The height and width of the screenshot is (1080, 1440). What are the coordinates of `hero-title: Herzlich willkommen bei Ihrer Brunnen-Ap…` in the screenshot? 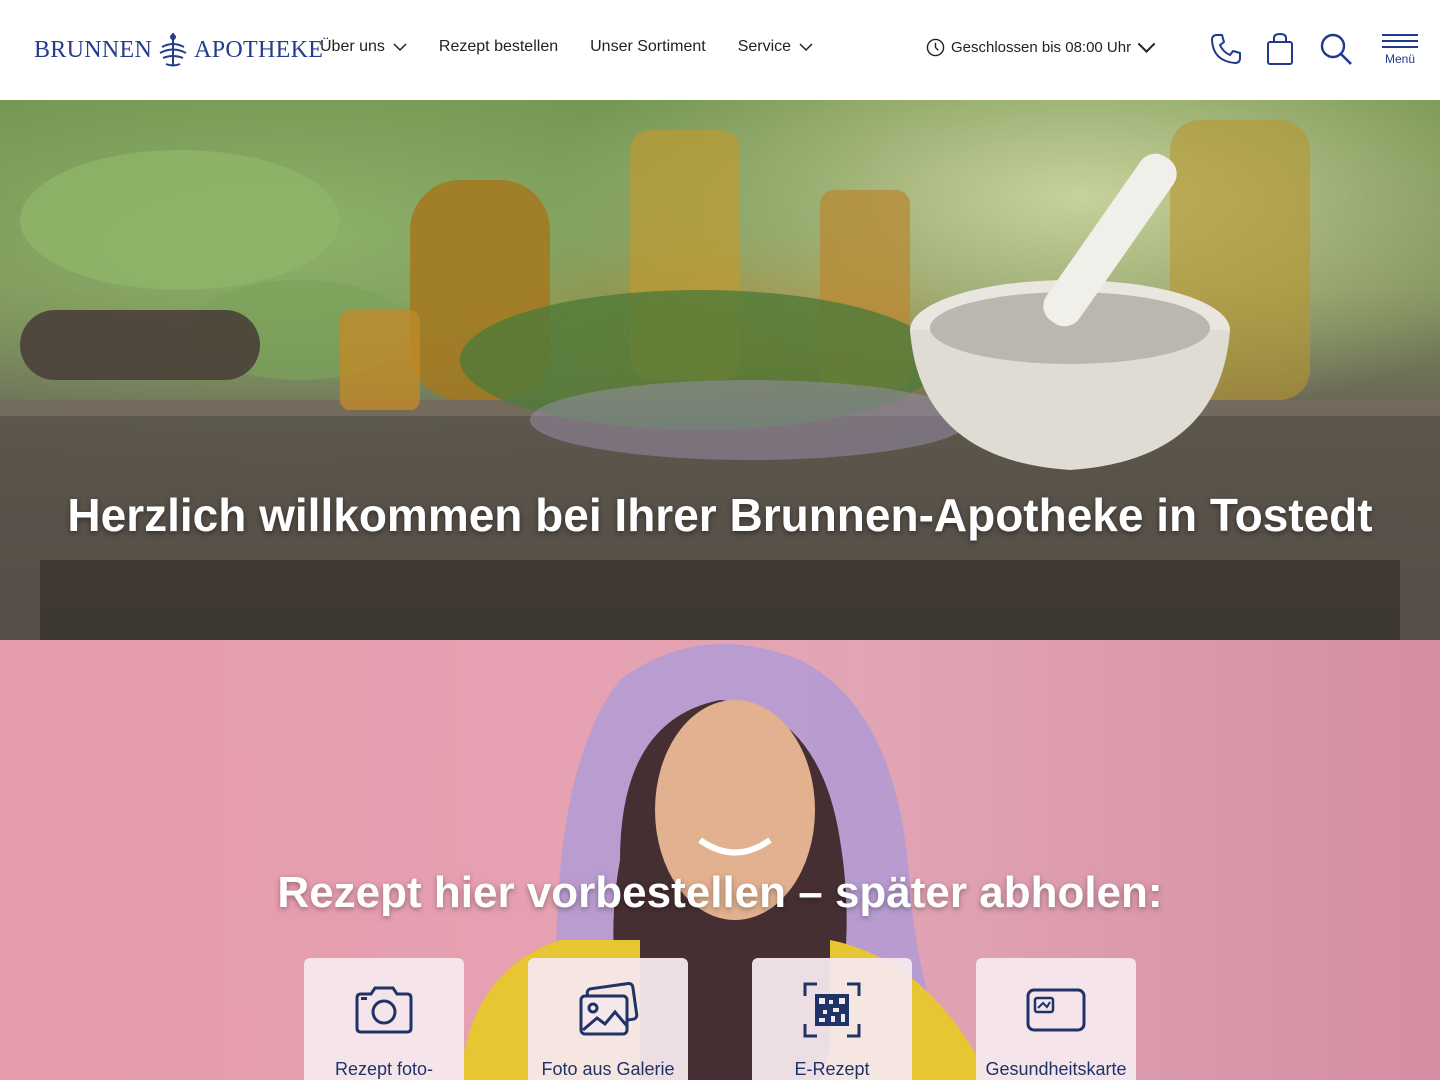 It's located at (720, 515).